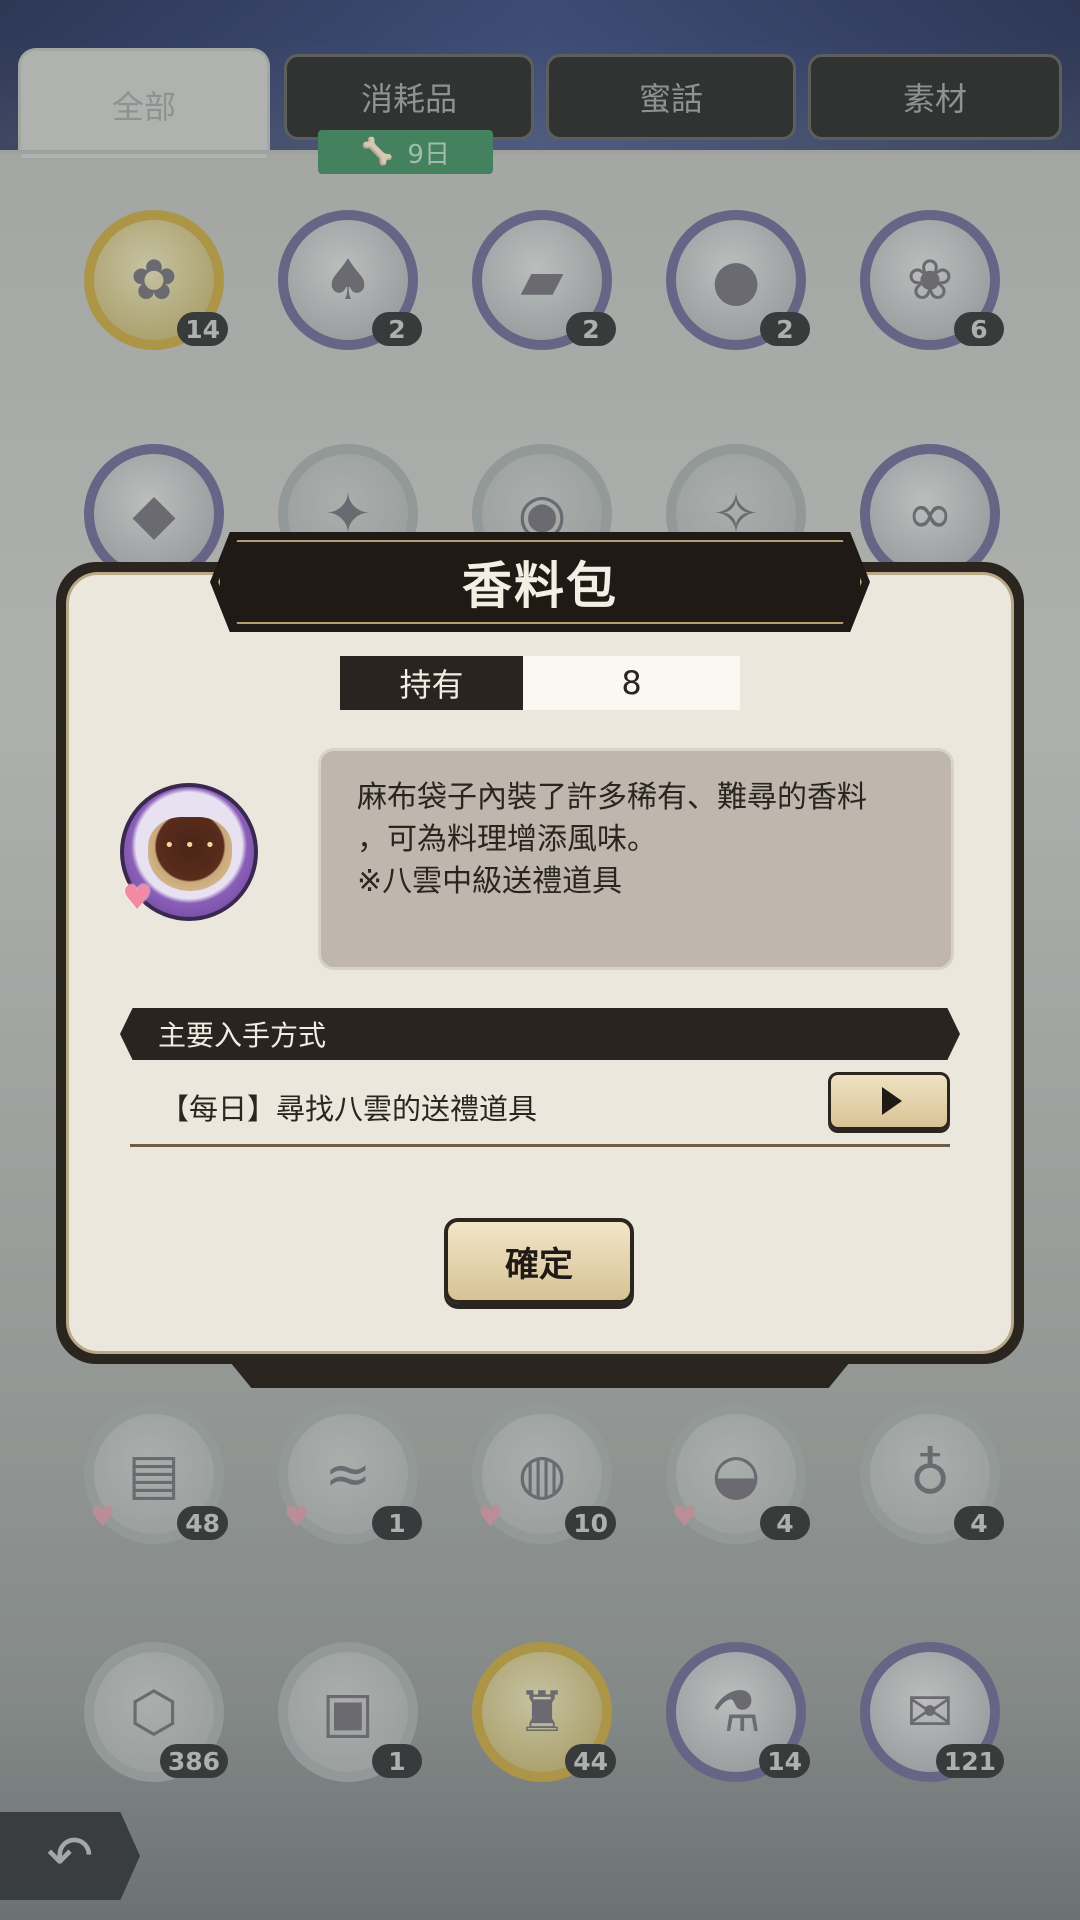 The height and width of the screenshot is (1920, 1080). Describe the element at coordinates (540, 1108) in the screenshot. I see `acquisition-row: 【每日】尋找八雲的送禮道具` at that location.